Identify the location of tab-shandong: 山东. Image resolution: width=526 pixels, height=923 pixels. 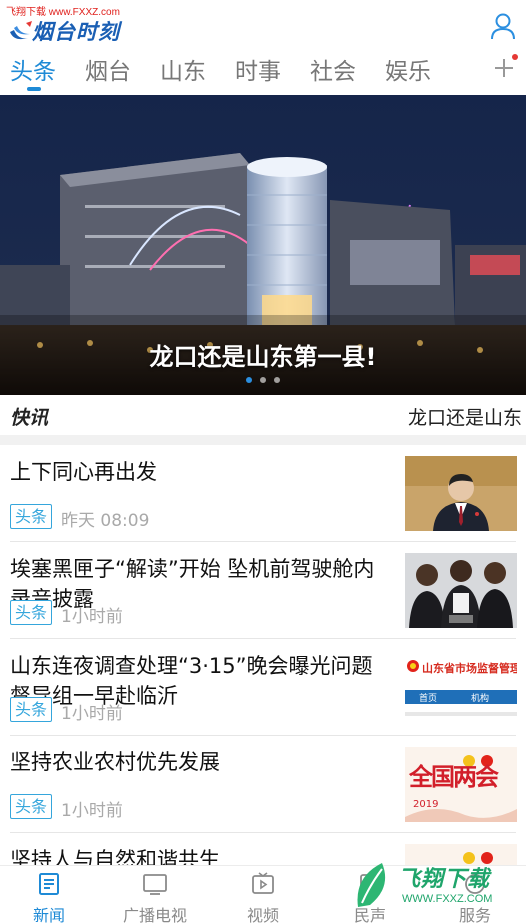
(183, 69).